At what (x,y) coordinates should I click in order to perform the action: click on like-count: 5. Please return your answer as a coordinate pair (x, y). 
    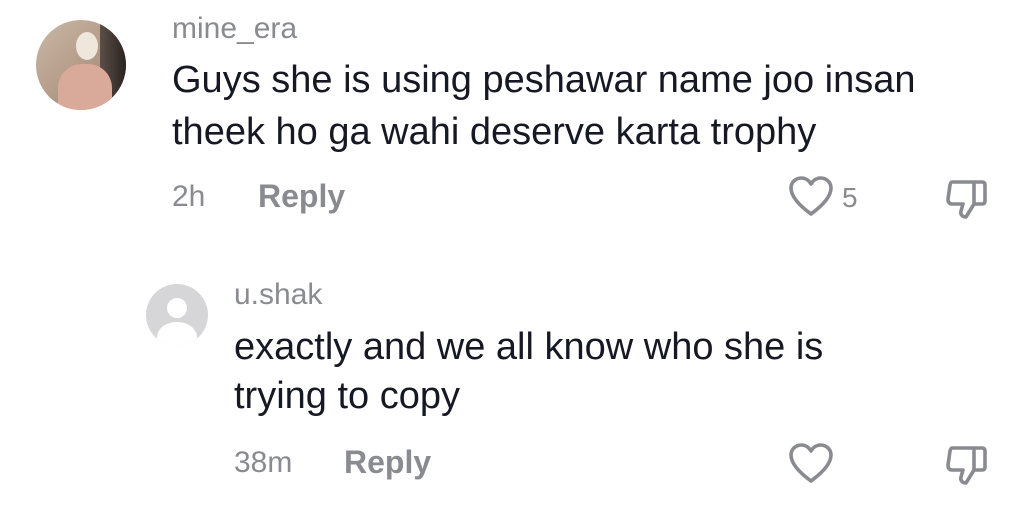
    Looking at the image, I should click on (850, 197).